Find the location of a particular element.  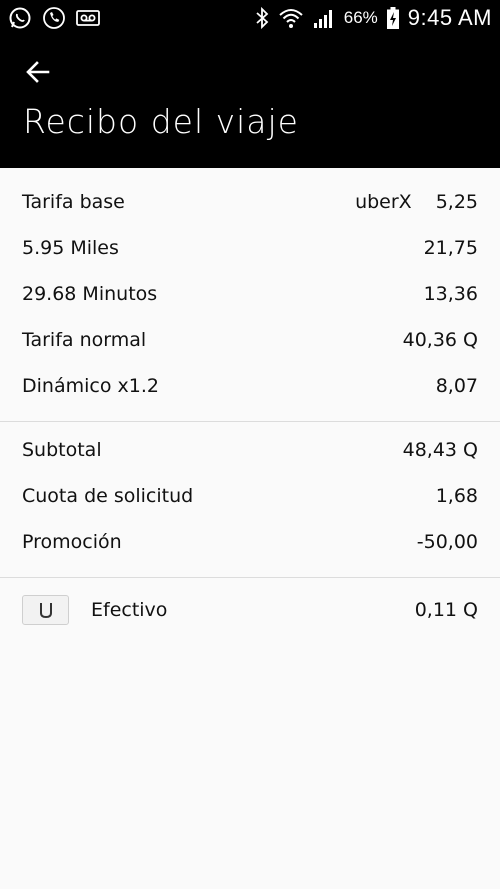

promotion-row: Promoción -50,00 is located at coordinates (250, 542).